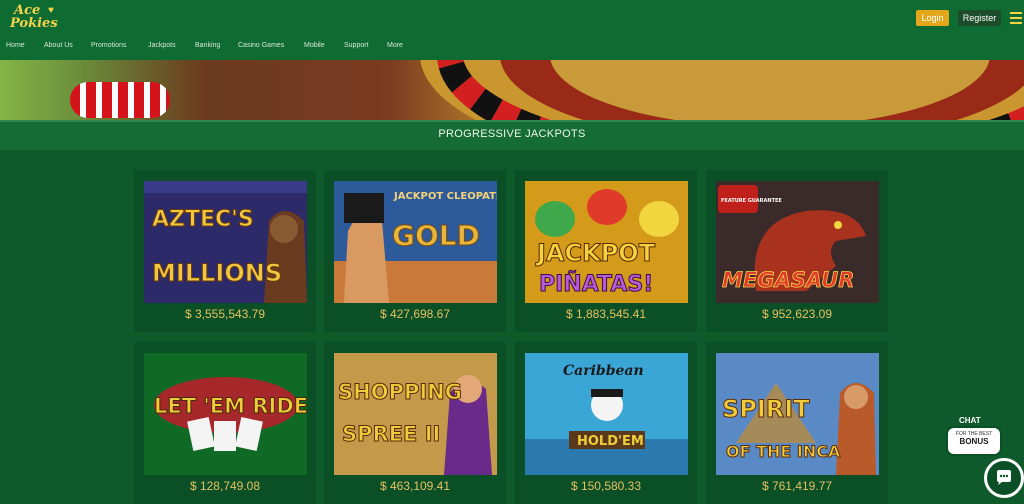  Describe the element at coordinates (391, 434) in the screenshot. I see `svg-text: SPREE II` at that location.